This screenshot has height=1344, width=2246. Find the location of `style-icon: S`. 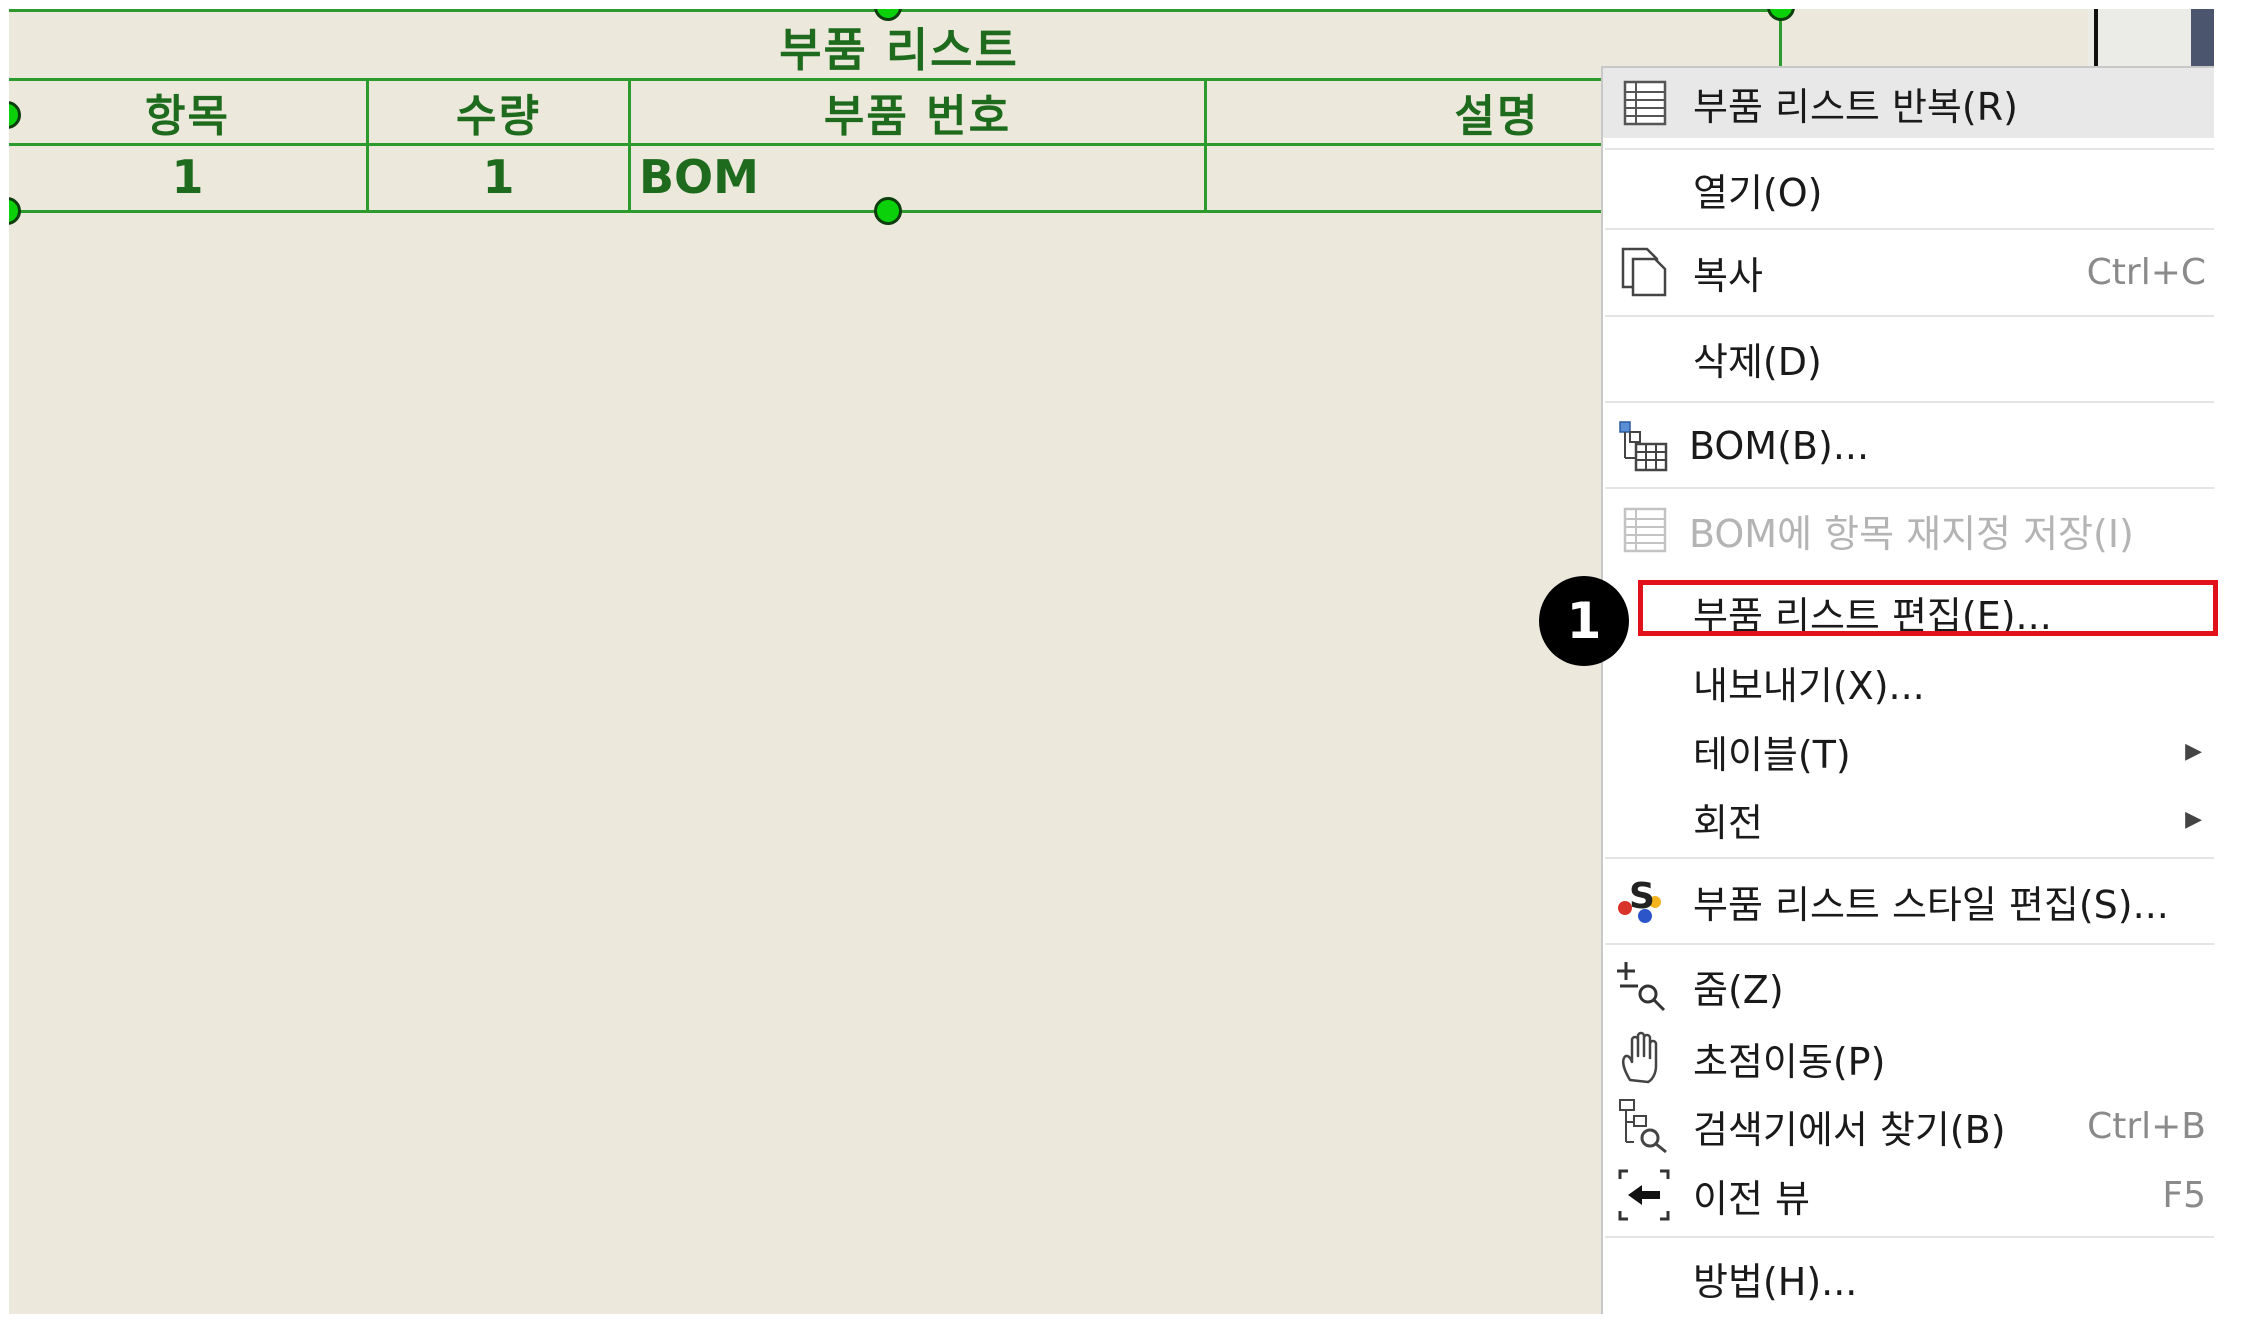

style-icon: S is located at coordinates (1644, 901).